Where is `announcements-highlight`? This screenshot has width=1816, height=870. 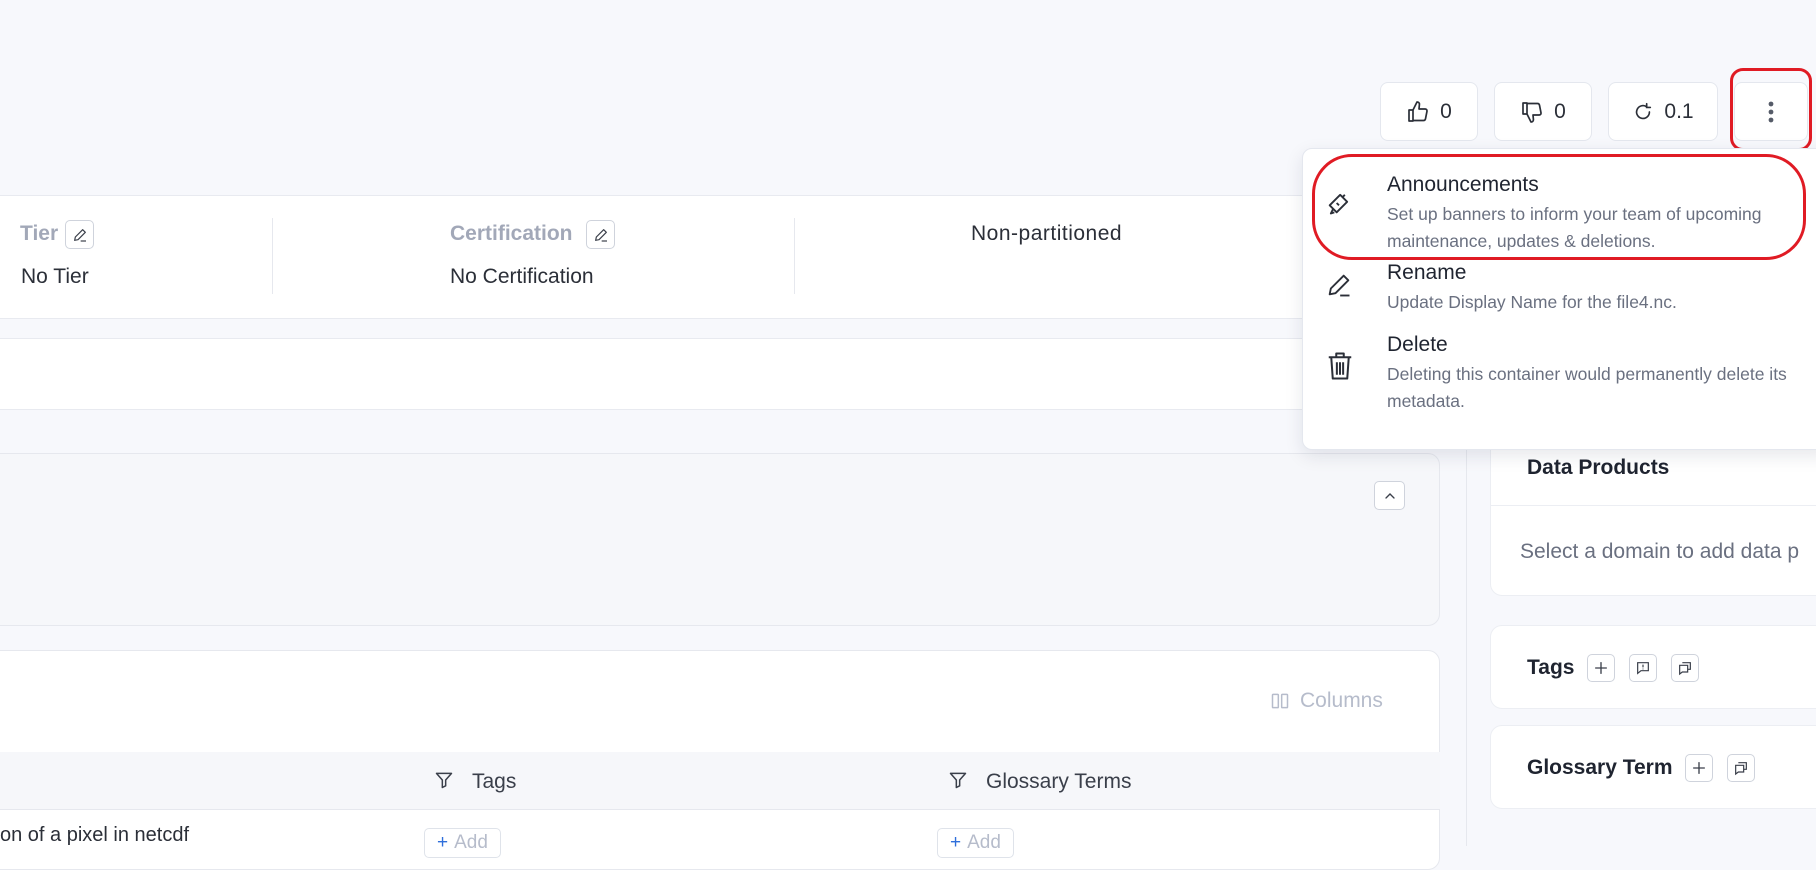 announcements-highlight is located at coordinates (1559, 207).